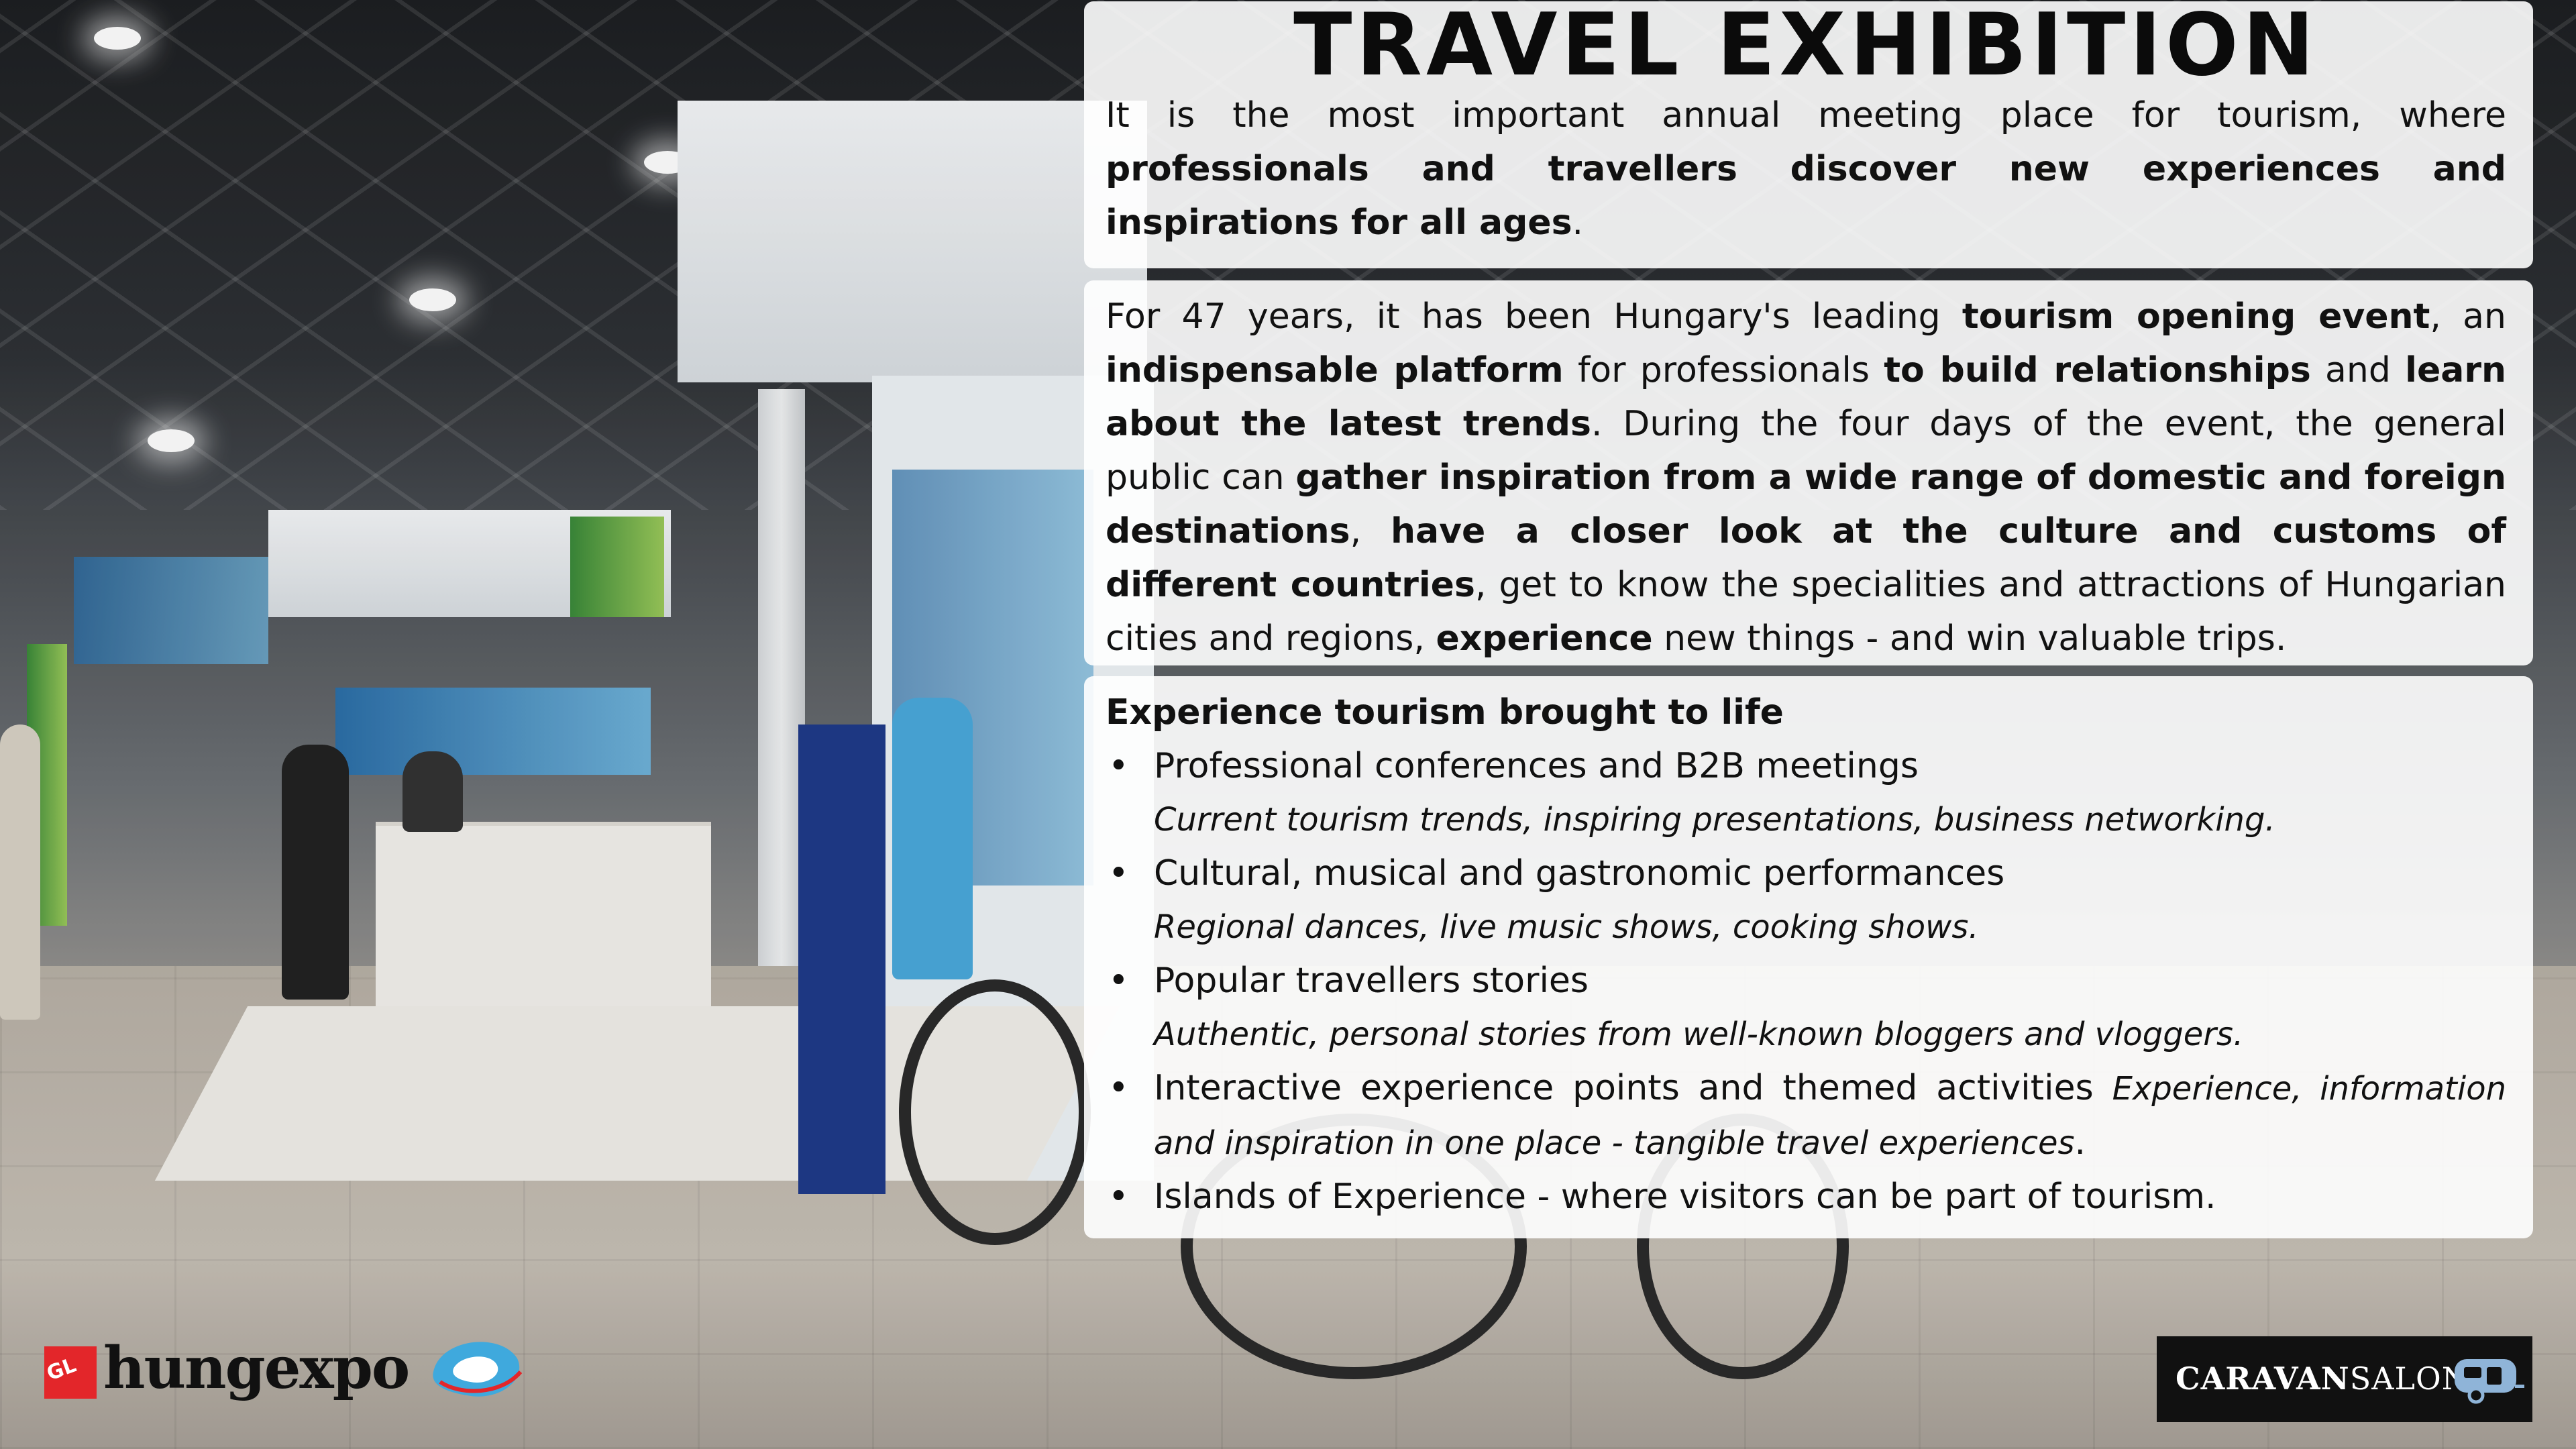  What do you see at coordinates (2358, 370) in the screenshot?
I see `about-text-part: and` at bounding box center [2358, 370].